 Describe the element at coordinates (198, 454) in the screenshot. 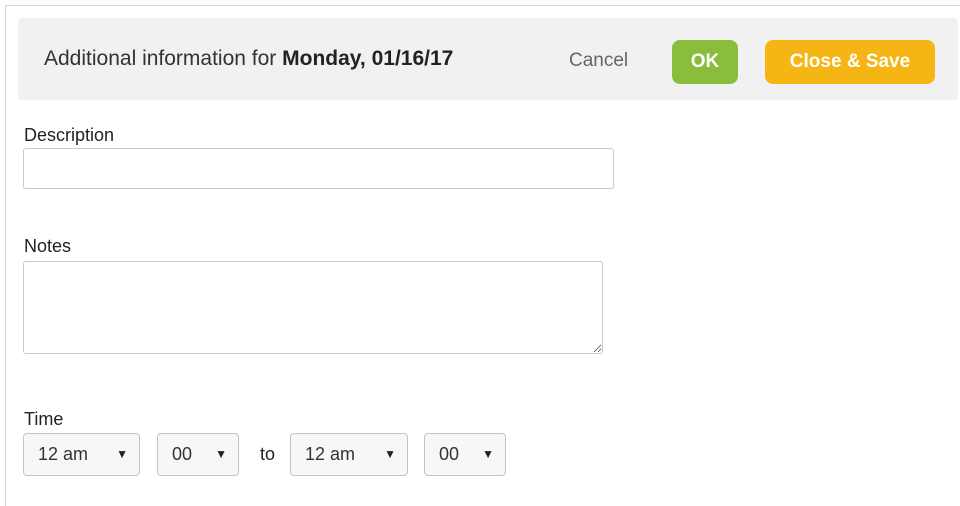

I see `start-minute-select: 00 ▼` at that location.